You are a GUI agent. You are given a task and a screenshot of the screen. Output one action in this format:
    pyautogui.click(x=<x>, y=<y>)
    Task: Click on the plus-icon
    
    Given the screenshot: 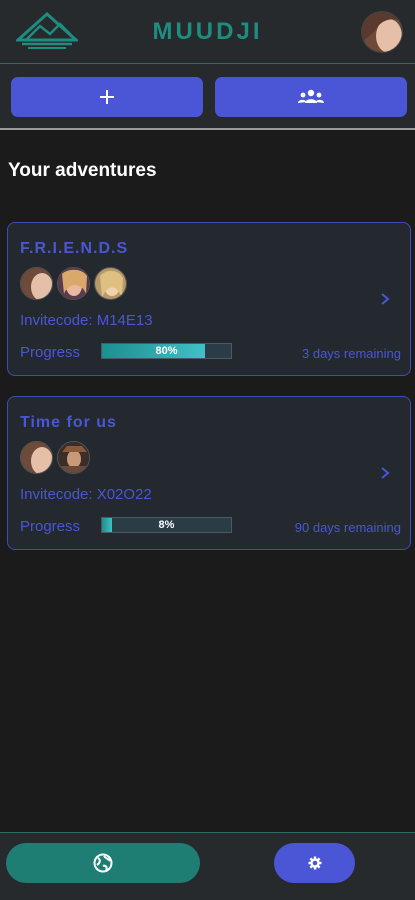 What is the action you would take?
    pyautogui.click(x=107, y=97)
    